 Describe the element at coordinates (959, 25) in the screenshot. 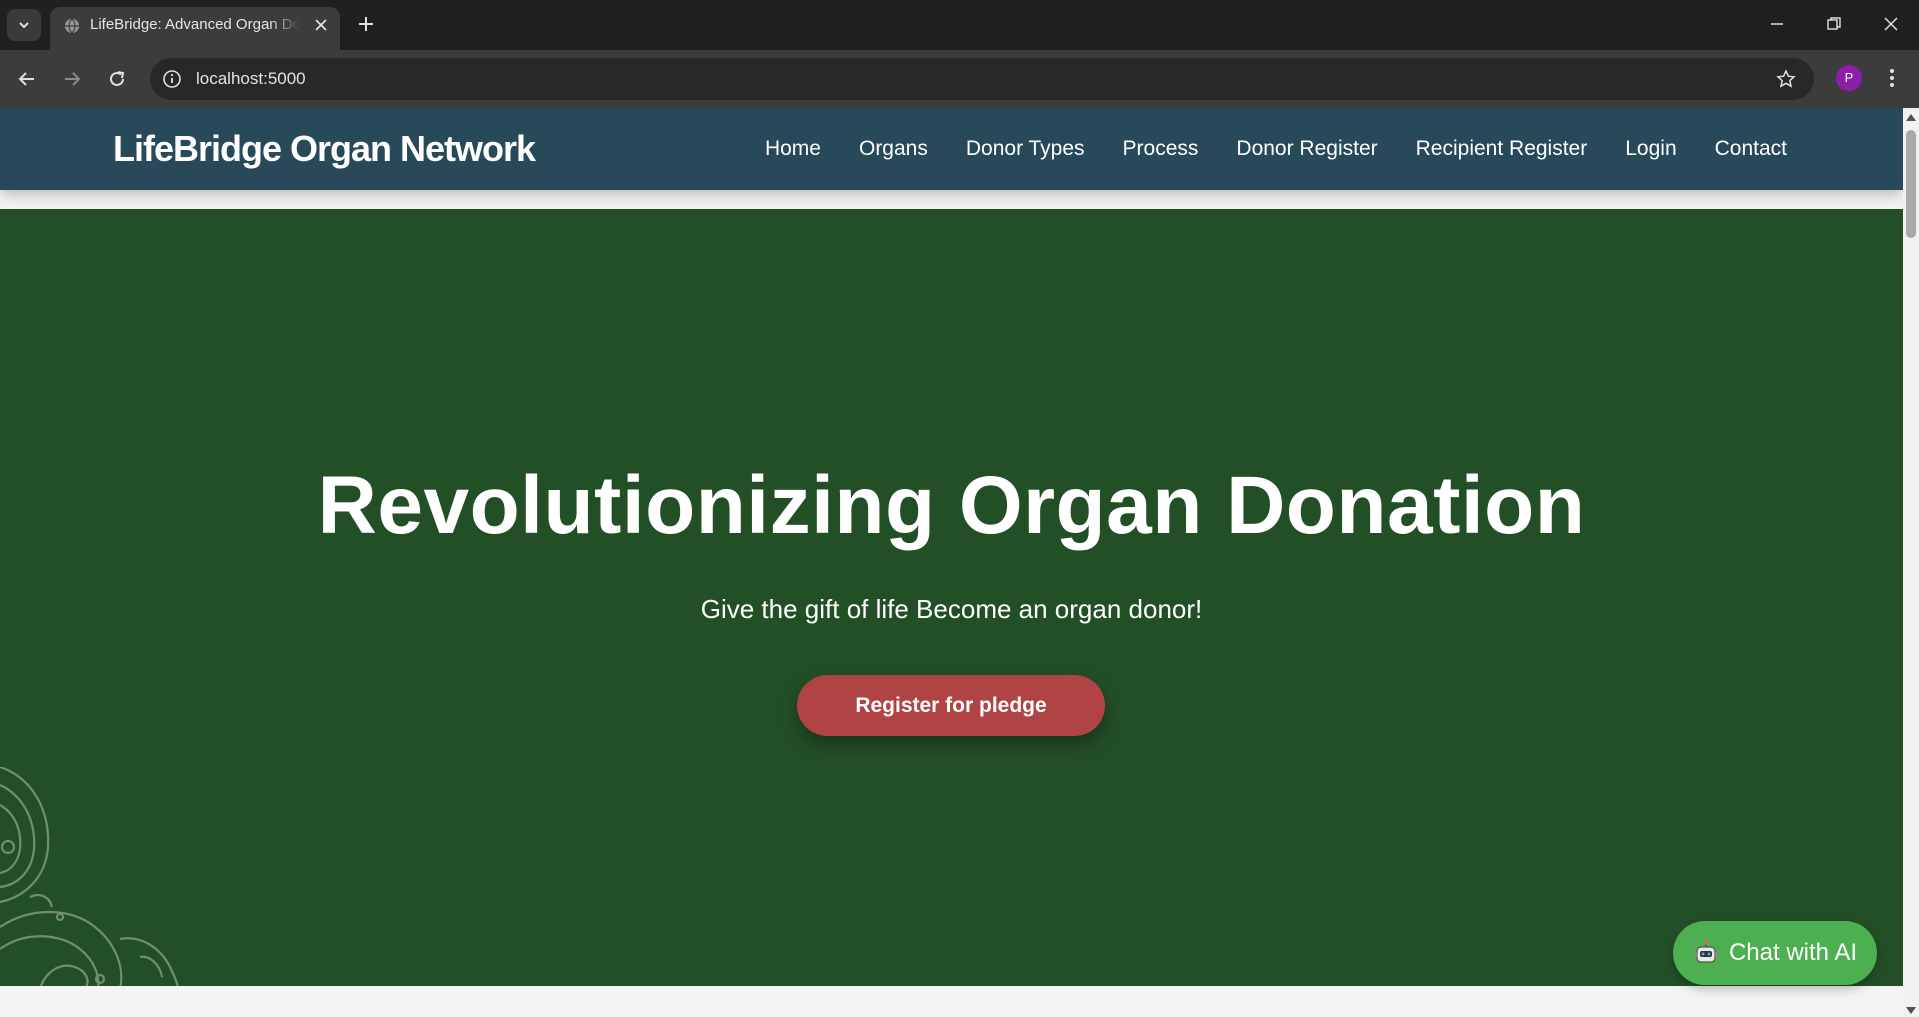

I see `browser-tab-bar: LifeBridge: Advanced Organ Donation` at that location.